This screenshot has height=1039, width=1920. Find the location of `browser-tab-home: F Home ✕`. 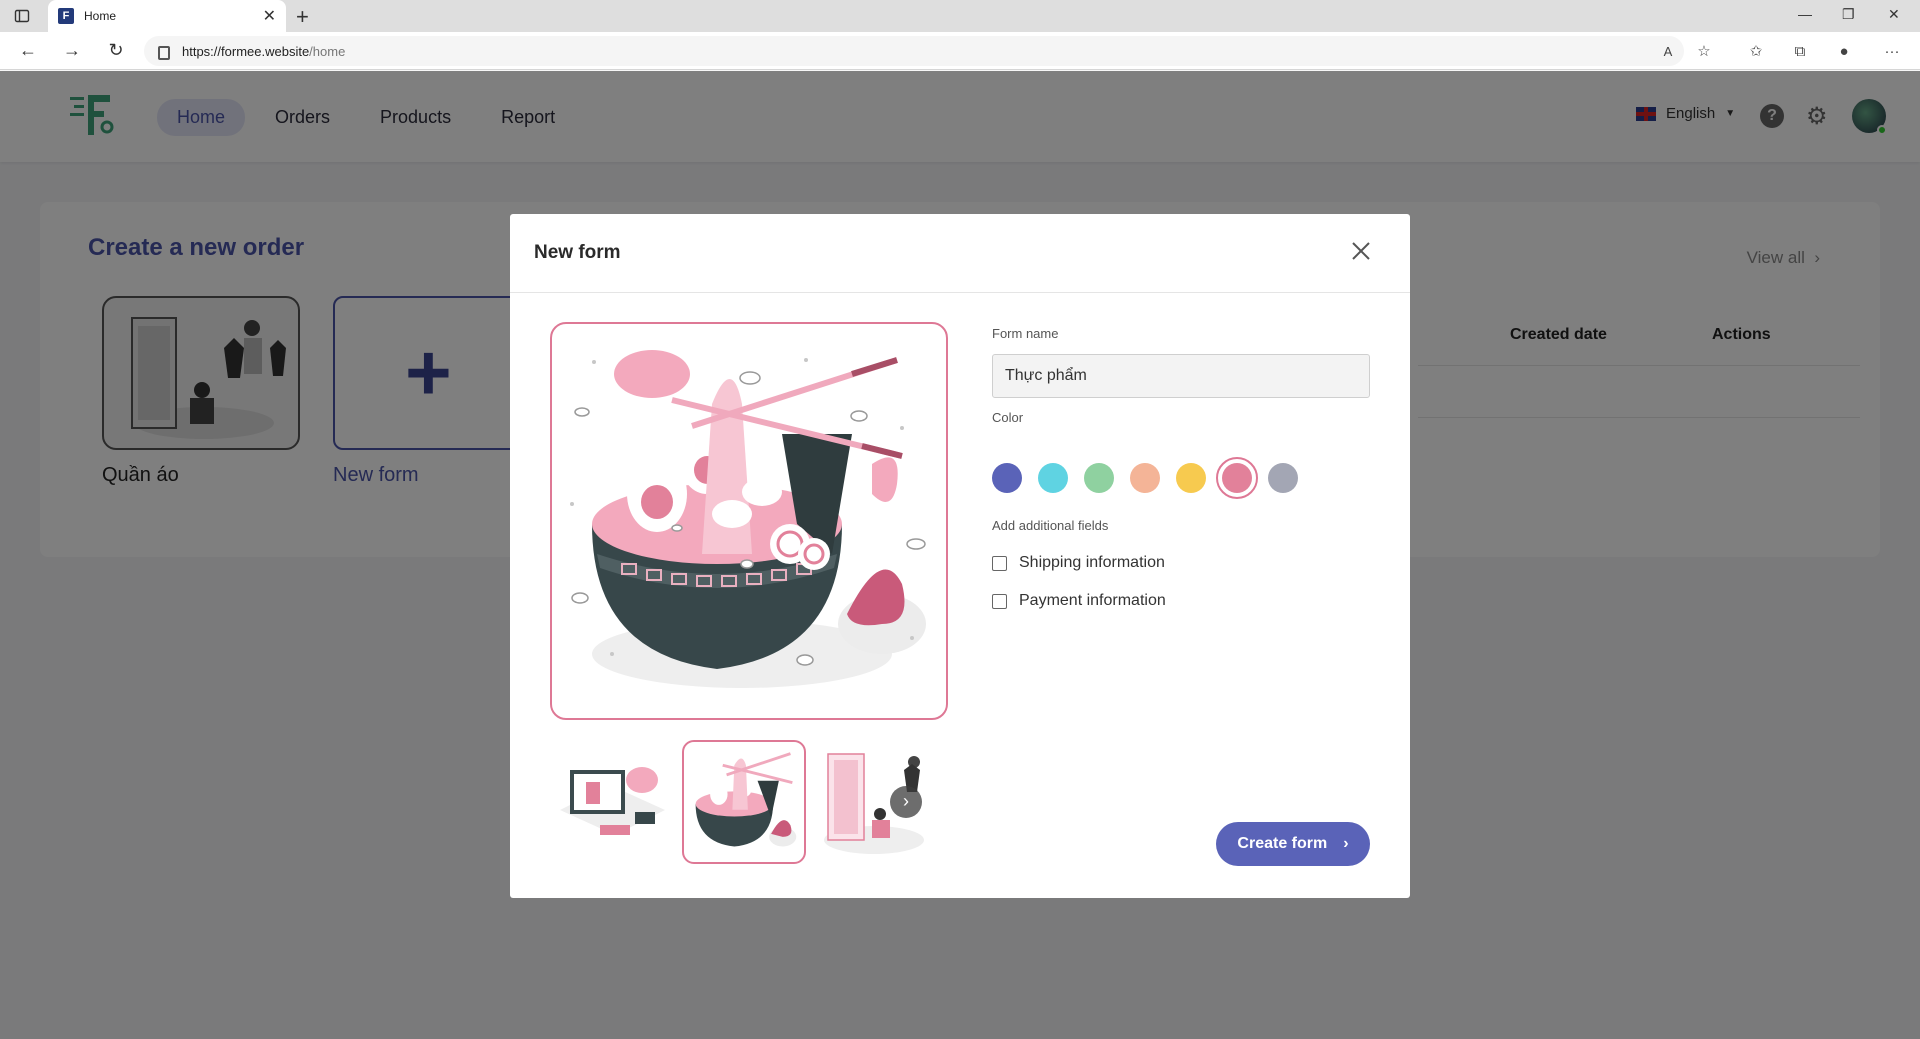

browser-tab-home: F Home ✕ is located at coordinates (167, 16).